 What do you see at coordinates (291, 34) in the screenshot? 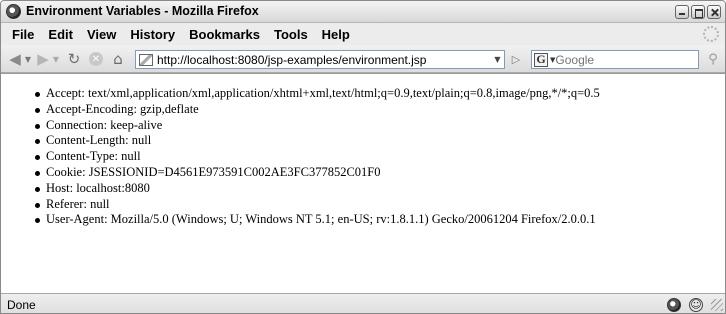
I see `menu-tools: Tools` at bounding box center [291, 34].